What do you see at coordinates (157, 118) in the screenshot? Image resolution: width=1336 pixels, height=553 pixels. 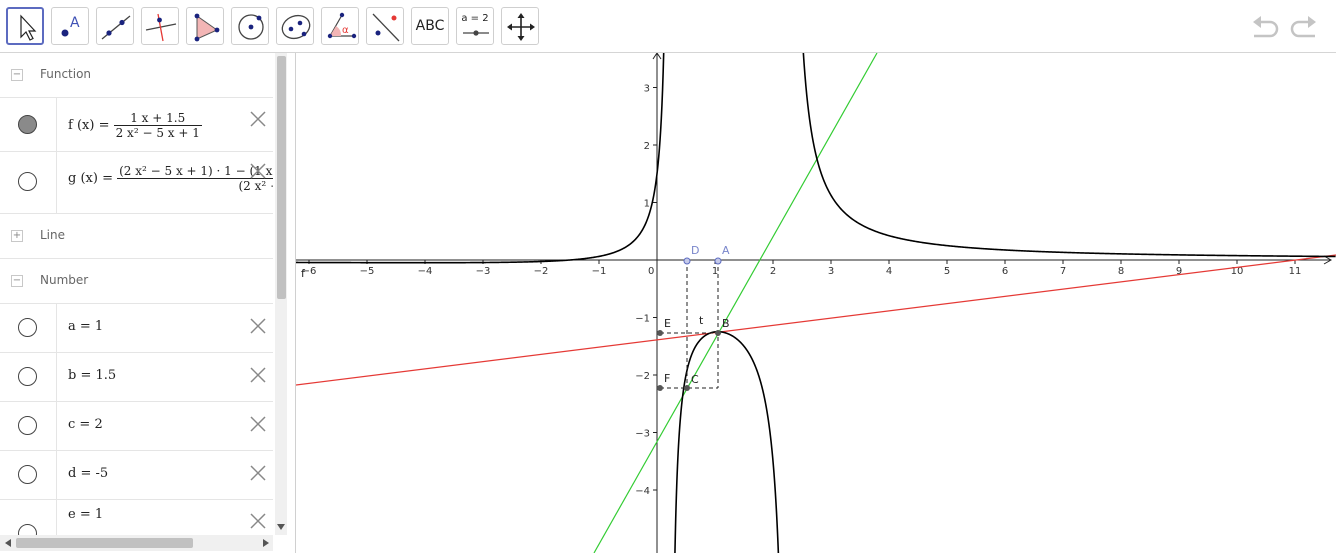 I see `numerator: 1 x + 1.5` at bounding box center [157, 118].